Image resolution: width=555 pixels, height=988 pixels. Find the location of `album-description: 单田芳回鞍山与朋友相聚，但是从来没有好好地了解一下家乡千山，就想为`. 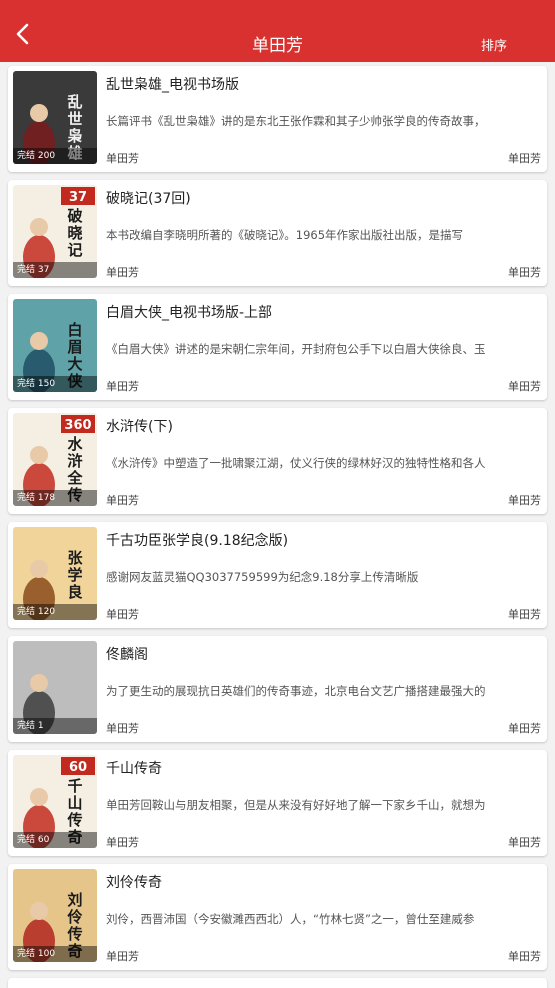

album-description: 单田芳回鞍山与朋友相聚，但是从来没有好好地了解一下家乡千山，就想为 is located at coordinates (296, 805).